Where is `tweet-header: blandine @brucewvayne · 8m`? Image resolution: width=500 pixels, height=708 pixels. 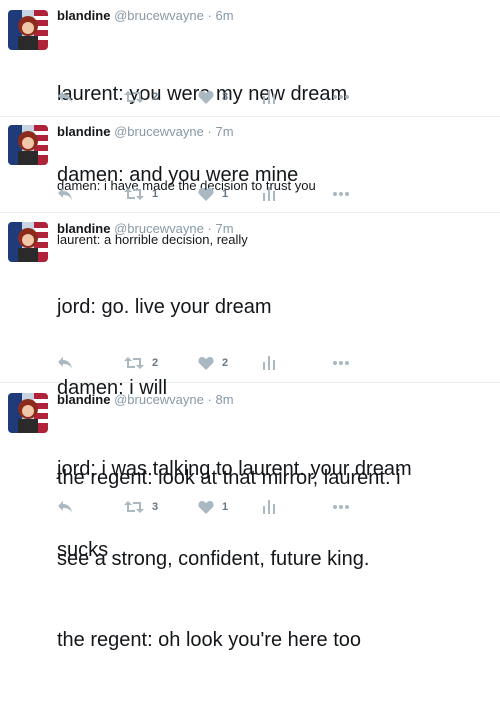
tweet-header: blandine @brucewvayne · 8m is located at coordinates (274, 400).